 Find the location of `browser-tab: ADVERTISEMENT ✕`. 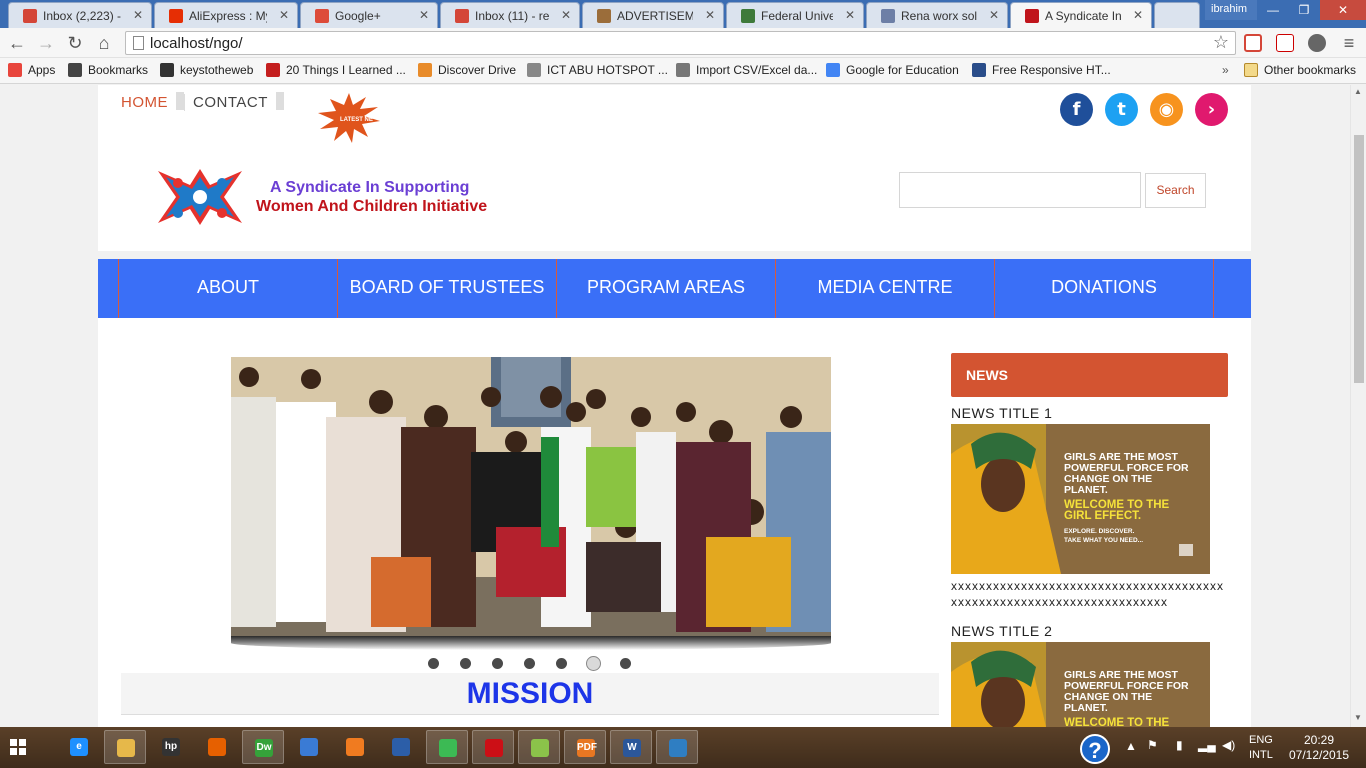

browser-tab: ADVERTISEMENT ✕ is located at coordinates (653, 15).